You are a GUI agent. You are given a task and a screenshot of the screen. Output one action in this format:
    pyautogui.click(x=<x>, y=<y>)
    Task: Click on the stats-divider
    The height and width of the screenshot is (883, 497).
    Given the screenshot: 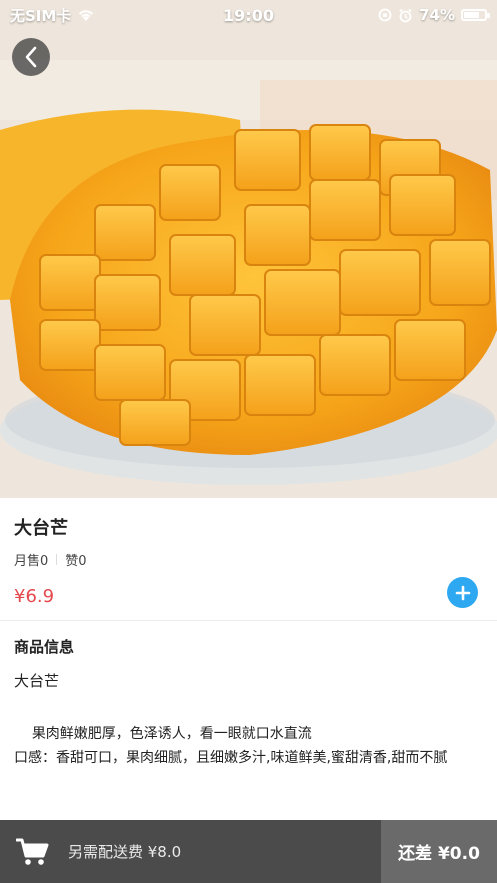 What is the action you would take?
    pyautogui.click(x=57, y=559)
    